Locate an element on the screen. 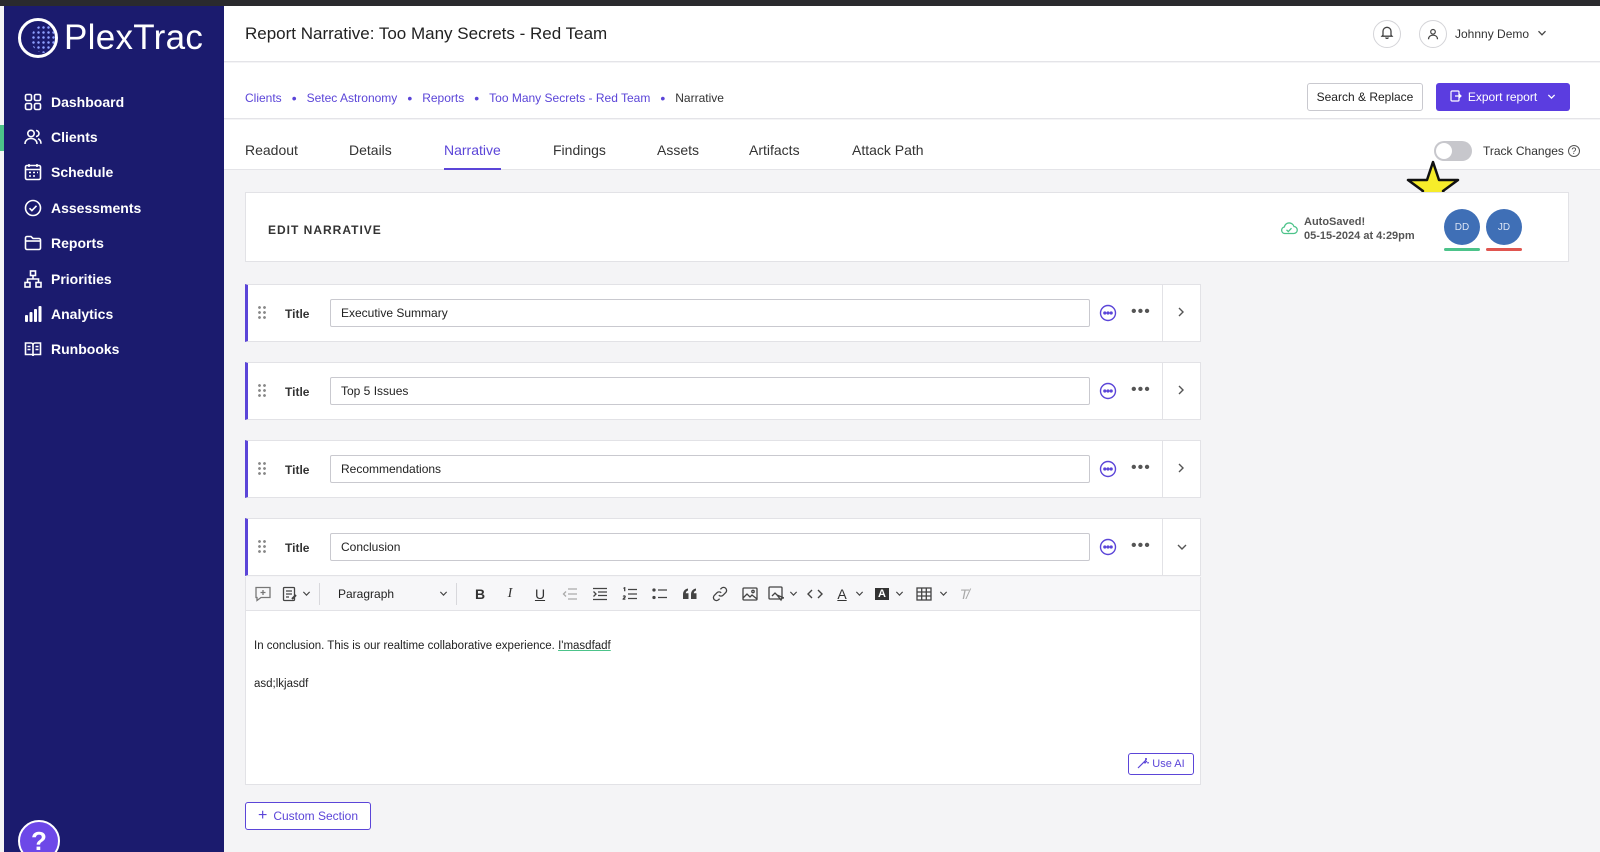  breadcrumb-clients: Clients is located at coordinates (263, 98).